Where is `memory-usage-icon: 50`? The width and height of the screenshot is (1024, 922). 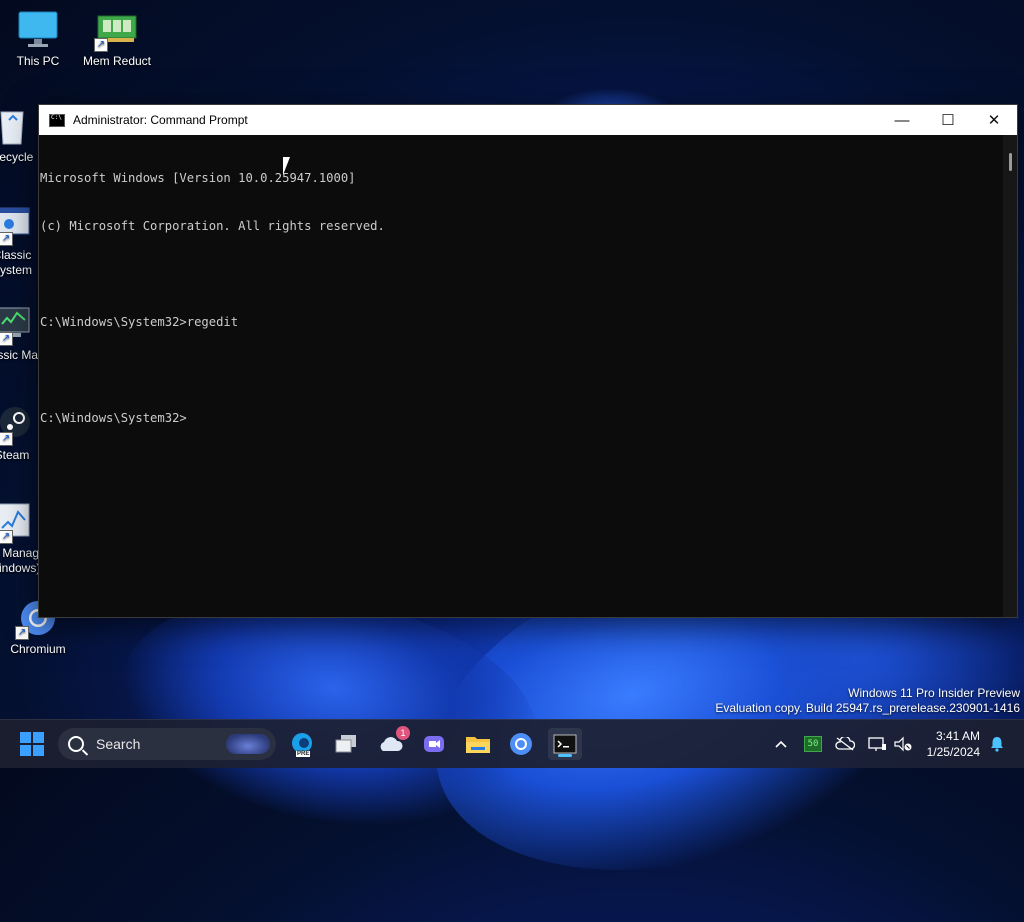
memory-usage-icon: 50 is located at coordinates (813, 744).